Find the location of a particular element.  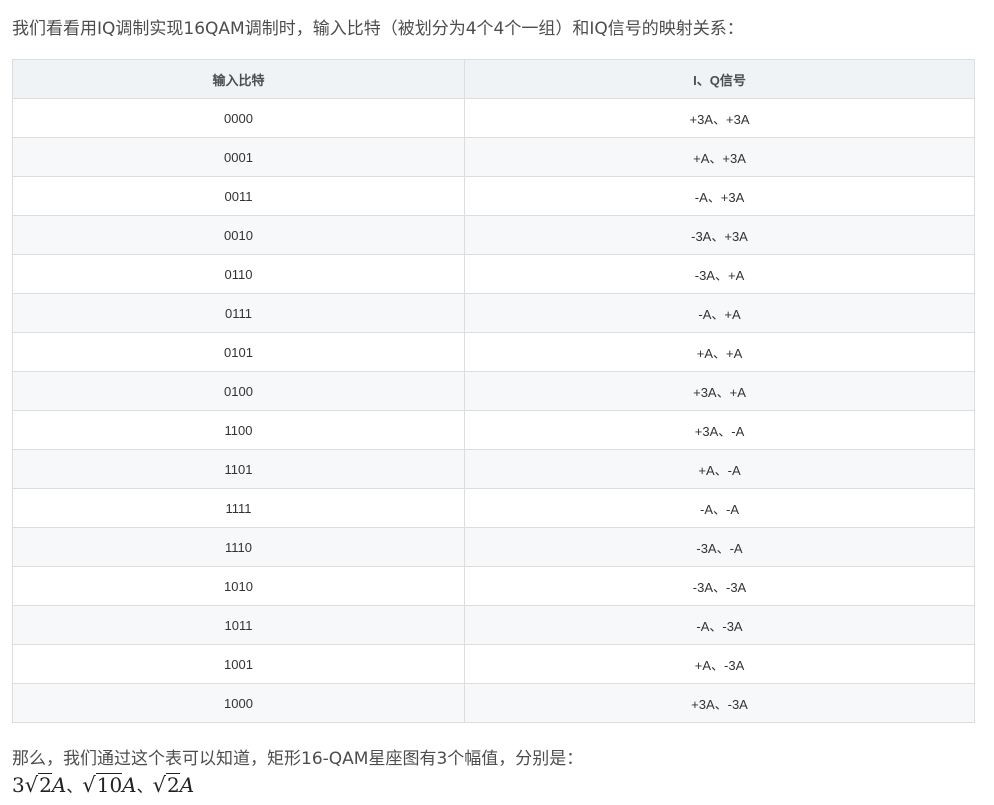

bits-cell: 1010 is located at coordinates (238, 586).